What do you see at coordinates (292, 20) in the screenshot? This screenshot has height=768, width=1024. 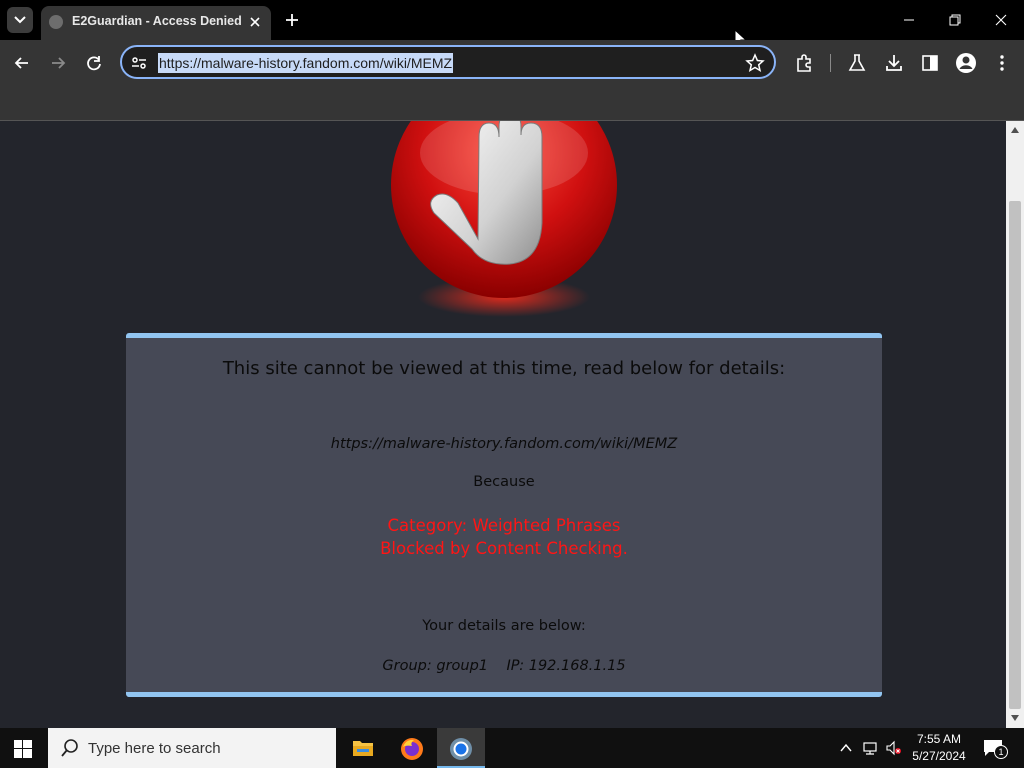 I see `new-tab-icon` at bounding box center [292, 20].